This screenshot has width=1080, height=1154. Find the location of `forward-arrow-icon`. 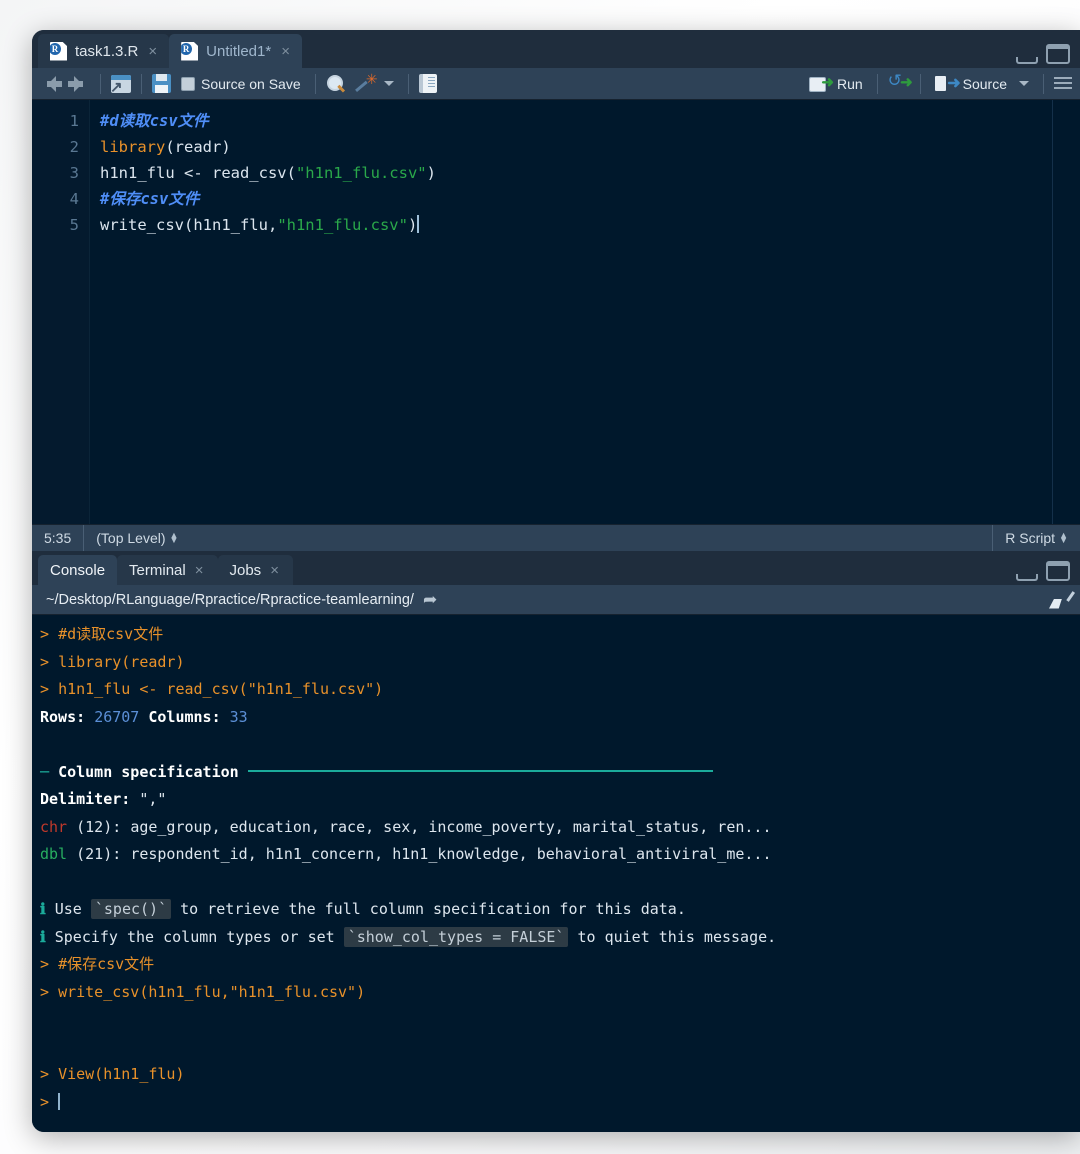

forward-arrow-icon is located at coordinates (79, 83).